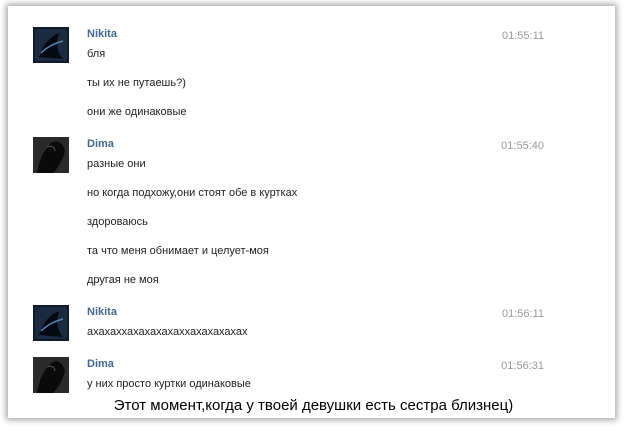 Image resolution: width=627 pixels, height=431 pixels. I want to click on message-timestamp: 01:55:11, so click(522, 36).